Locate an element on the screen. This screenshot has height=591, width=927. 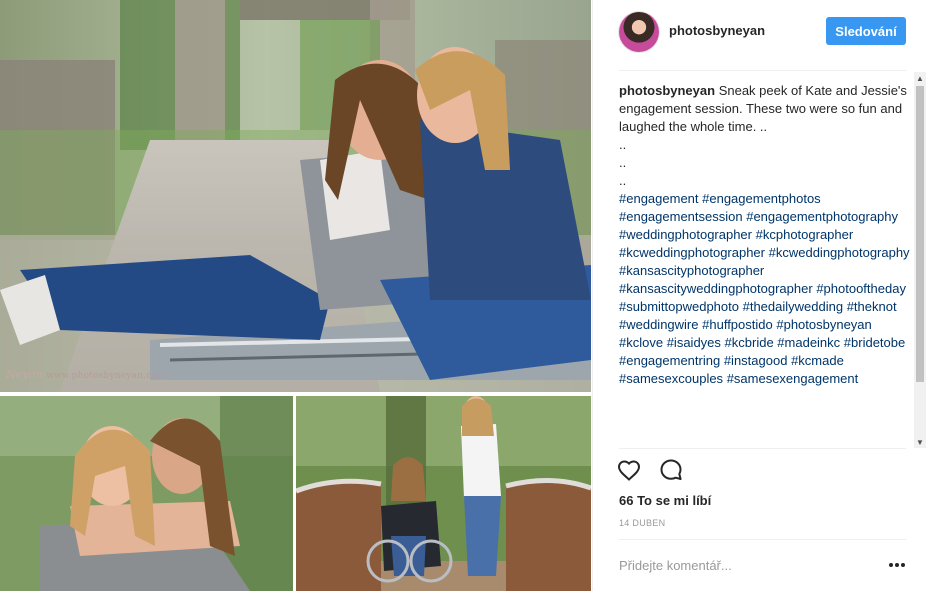
hashtag-link: #kansascityweddingphotographer is located at coordinates (716, 288).